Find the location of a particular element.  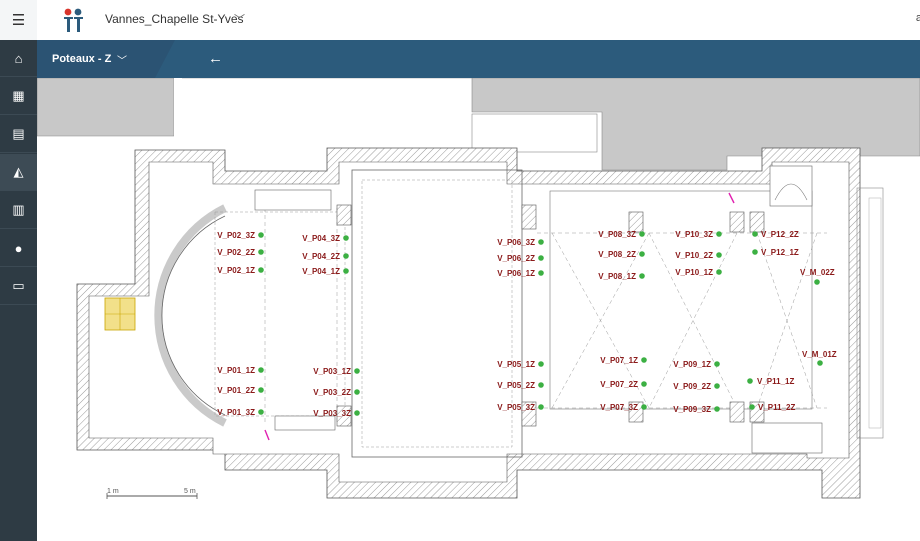

sidebar: ☰ ⌂ ▦ ▤ ◭ ▥ ● ▭ is located at coordinates (18, 270).